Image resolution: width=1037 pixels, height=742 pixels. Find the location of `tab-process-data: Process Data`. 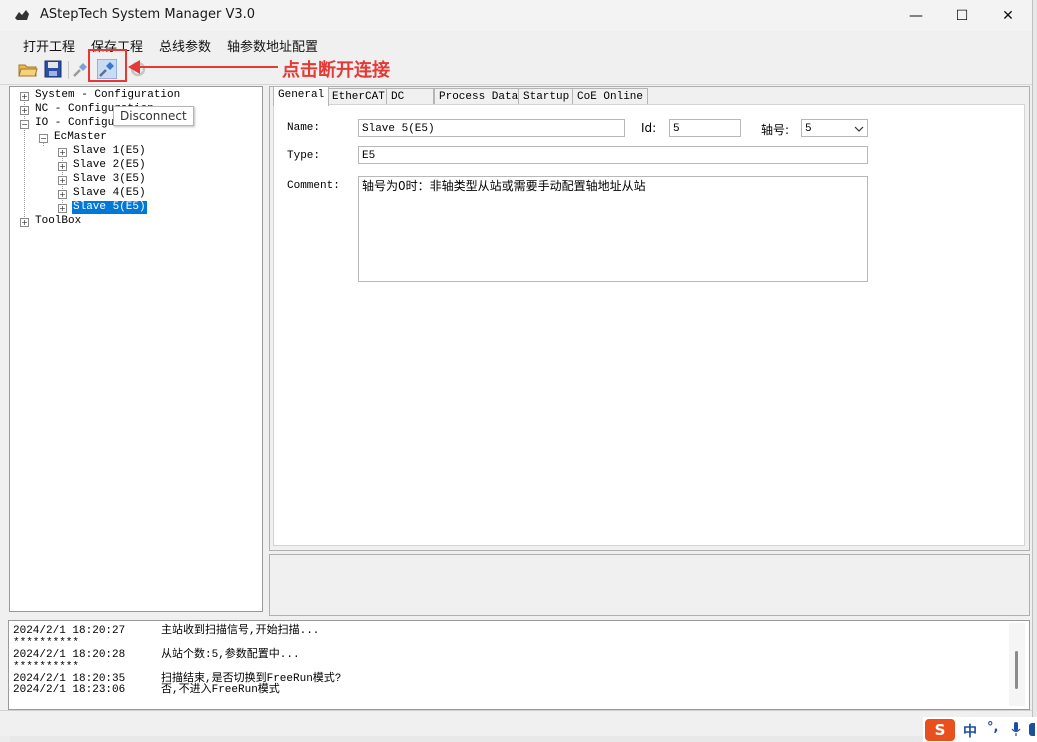

tab-process-data: Process Data is located at coordinates (479, 96).